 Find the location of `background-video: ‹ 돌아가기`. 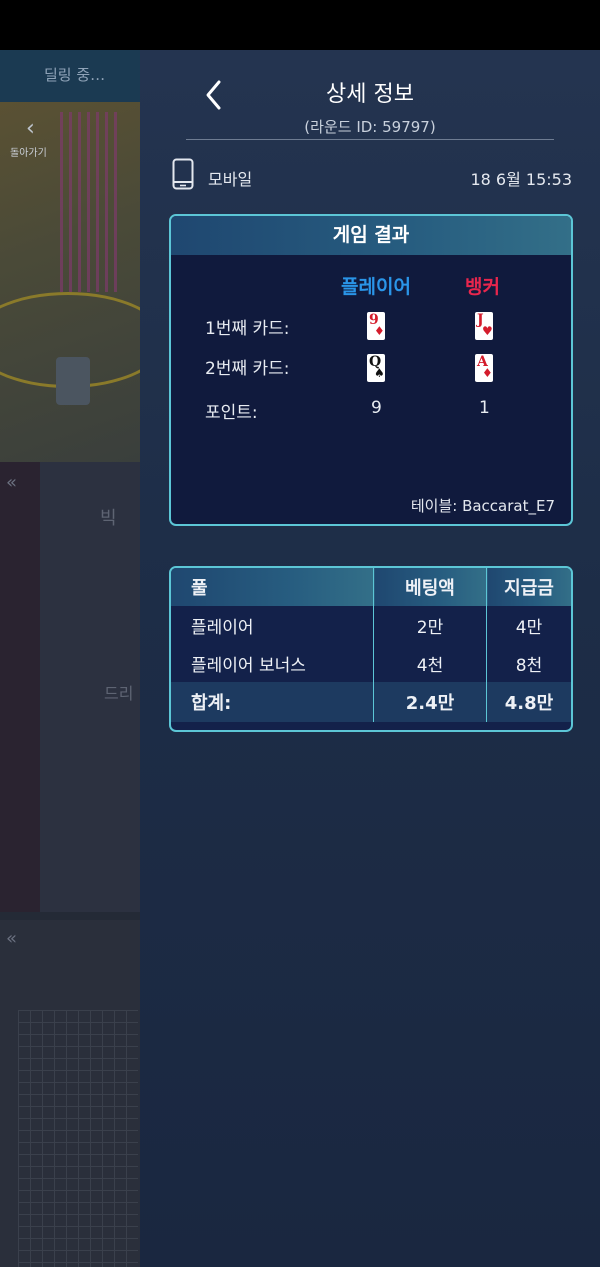

background-video: ‹ 돌아가기 is located at coordinates (70, 282).